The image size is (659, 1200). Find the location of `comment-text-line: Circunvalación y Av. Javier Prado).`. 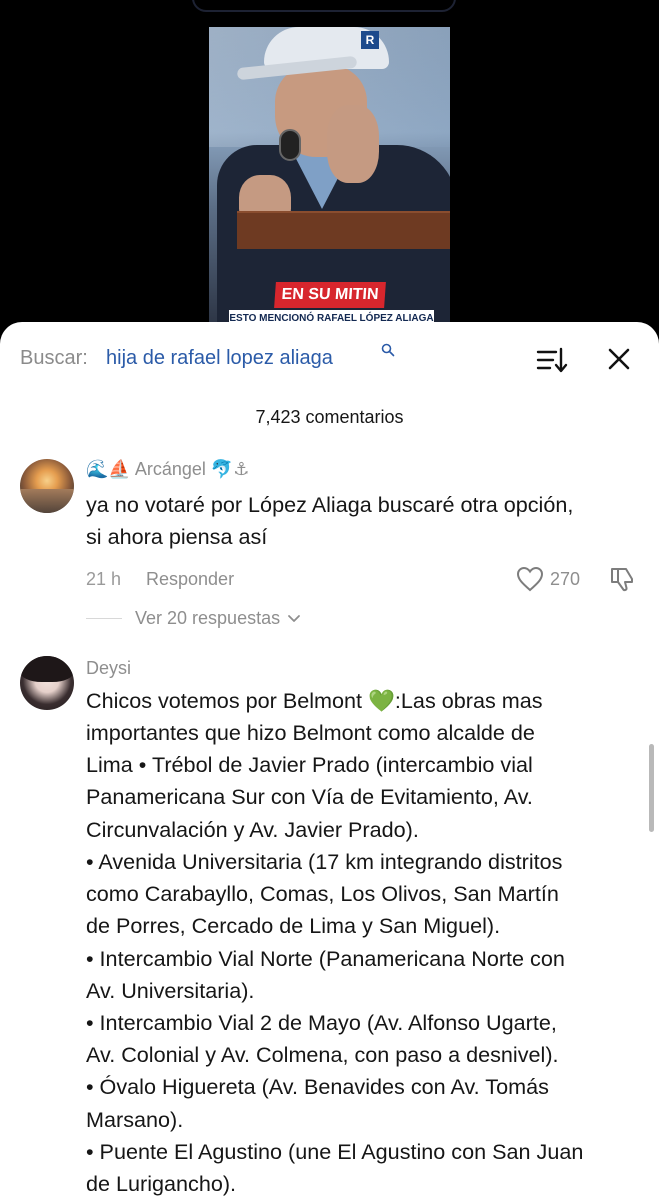

comment-text-line: Circunvalación y Av. Javier Prado). is located at coordinates (252, 829).